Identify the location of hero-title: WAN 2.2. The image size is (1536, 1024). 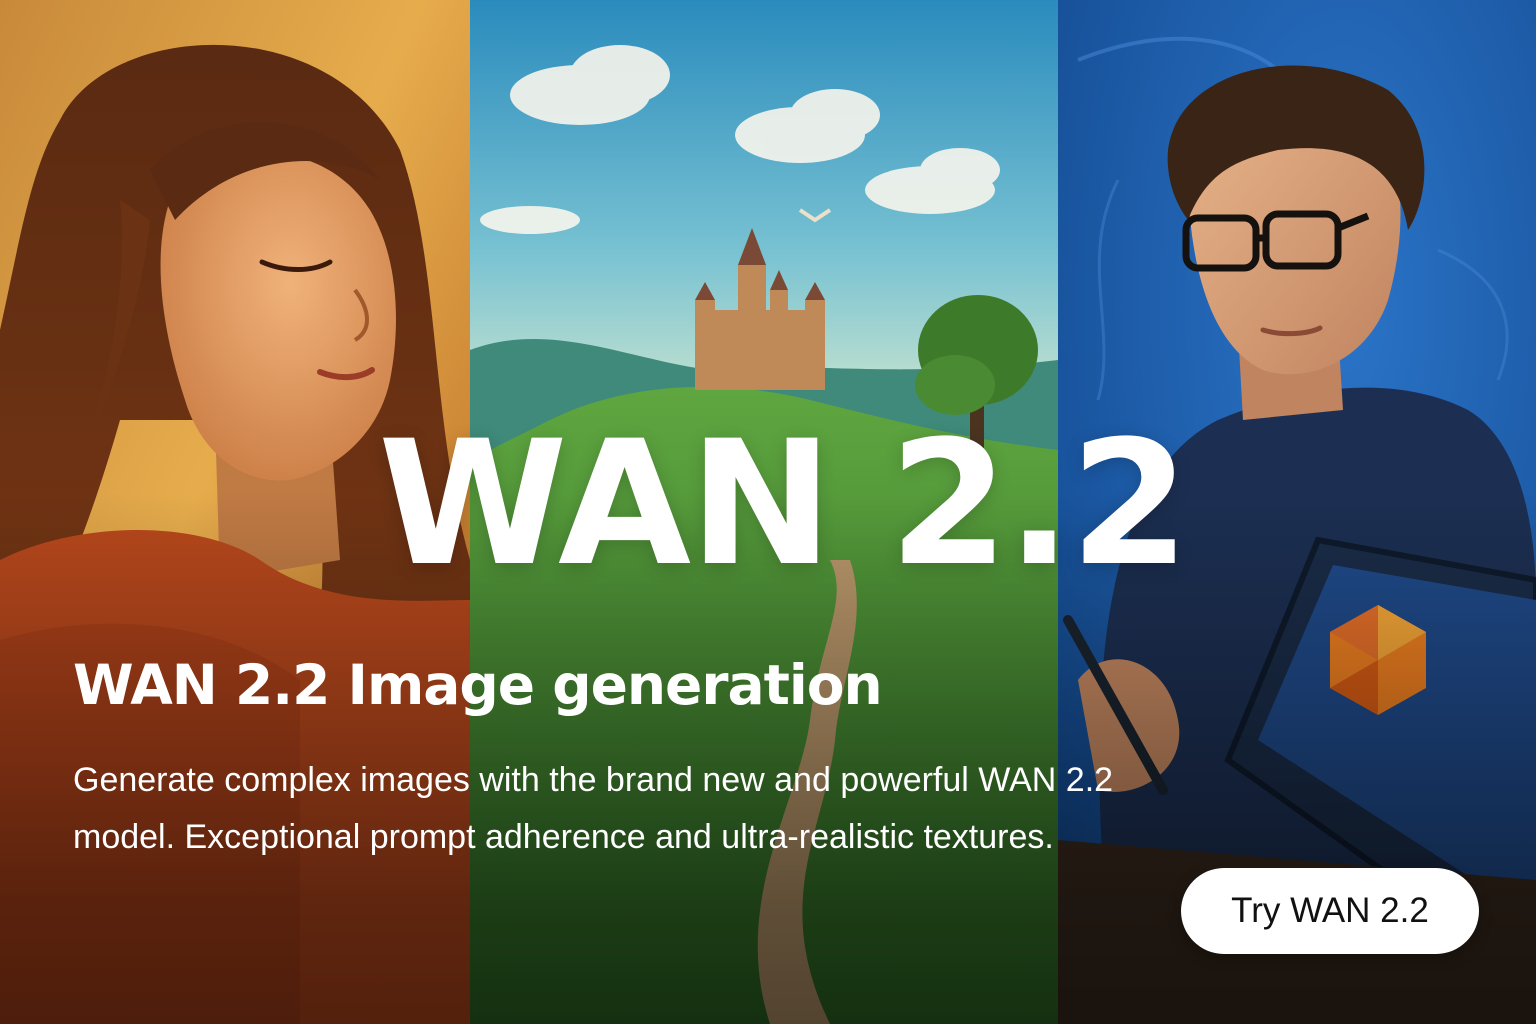
(784, 503).